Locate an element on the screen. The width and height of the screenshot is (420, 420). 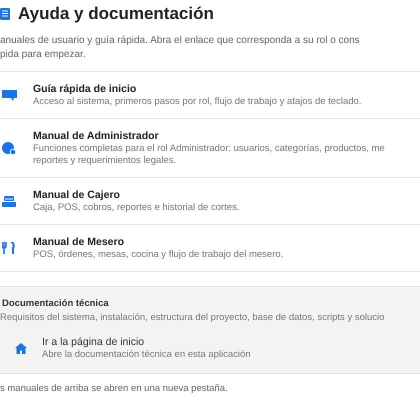
section-title: Documentación técnica is located at coordinates (55, 304).